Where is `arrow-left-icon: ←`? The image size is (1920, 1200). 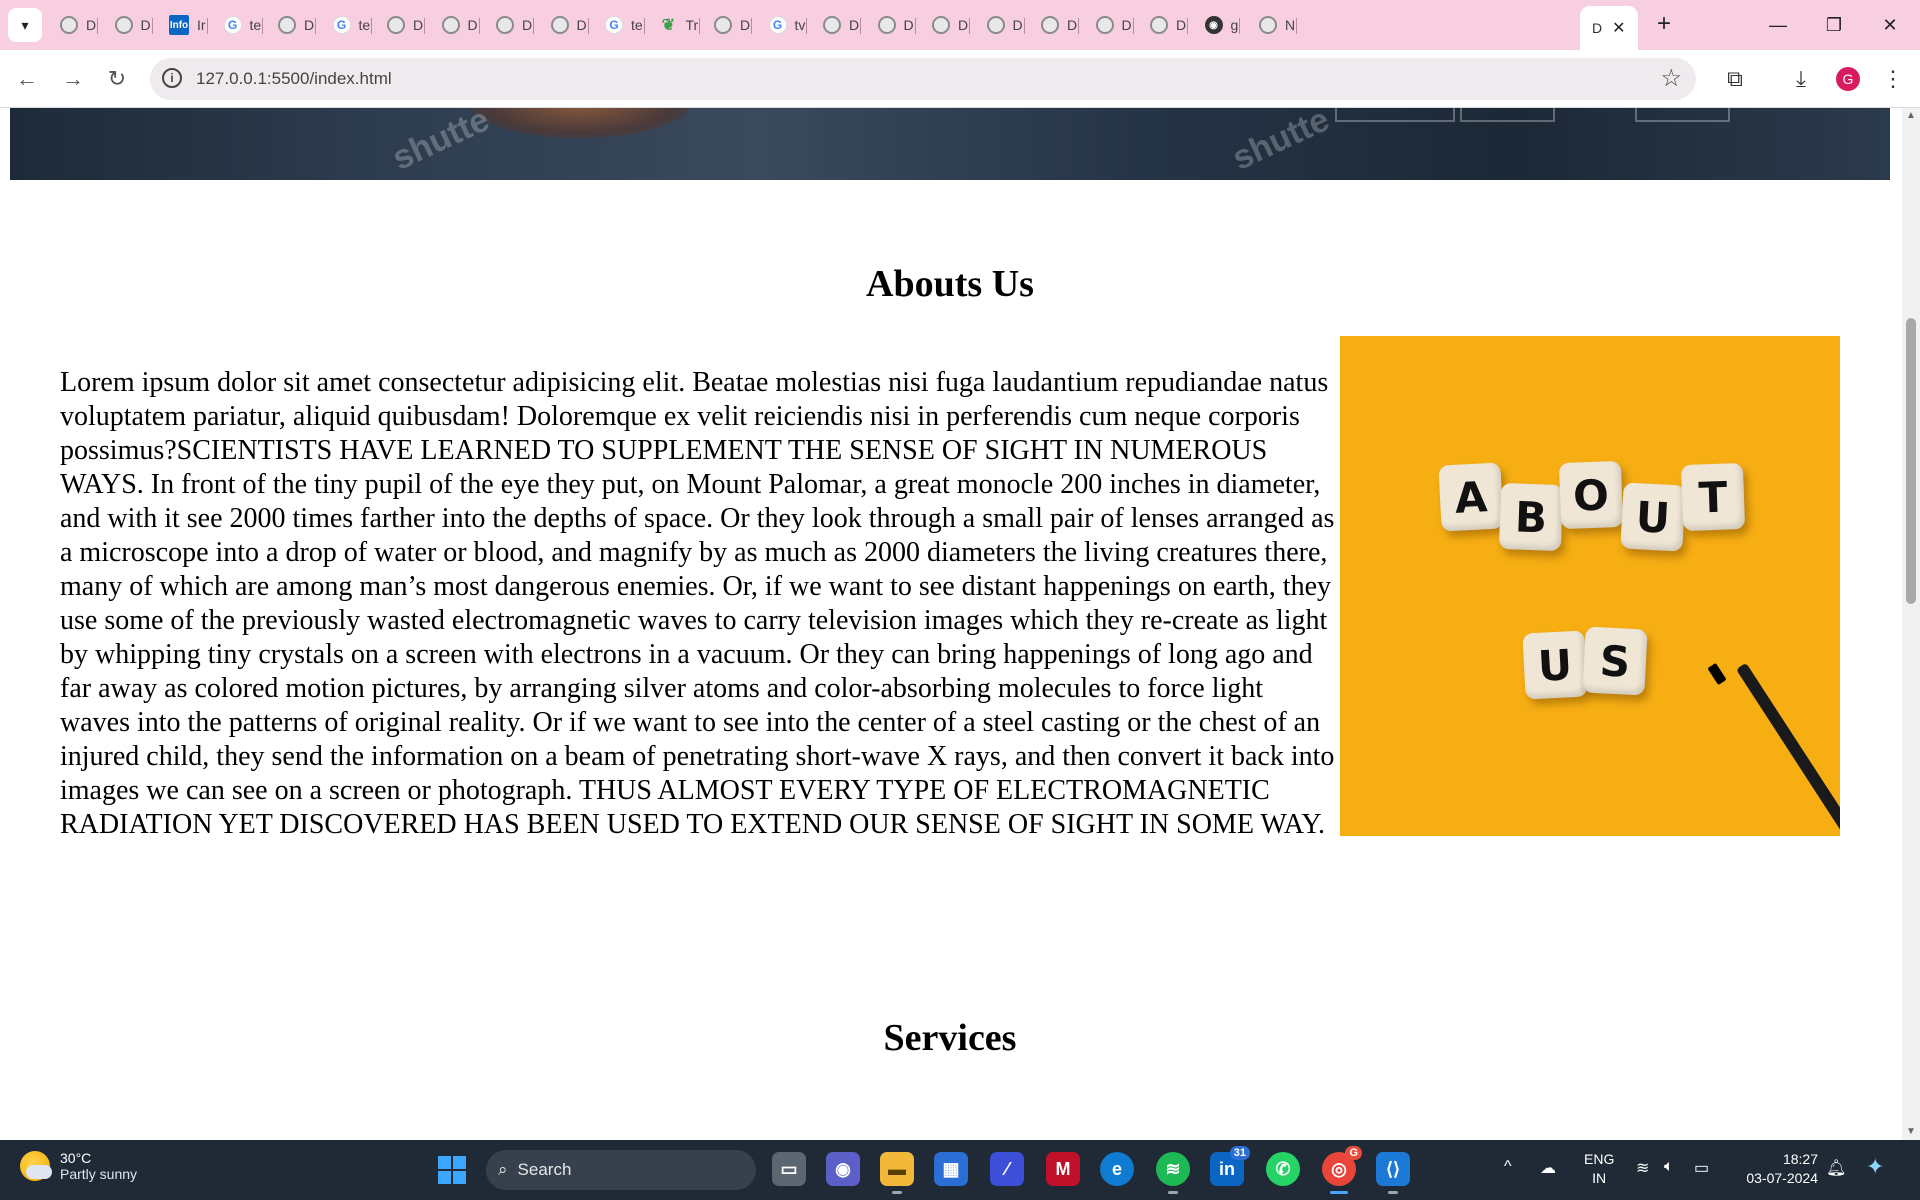
arrow-left-icon: ← is located at coordinates (27, 78).